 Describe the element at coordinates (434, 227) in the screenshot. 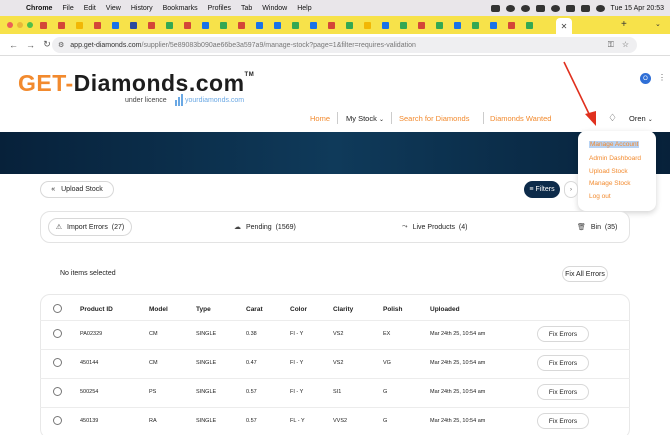

I see `tab-live-products: ⤳ Live Products (4)` at that location.